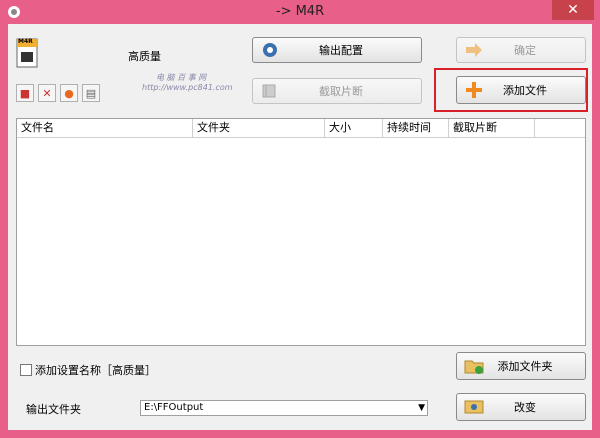  I want to click on plus-icon, so click(474, 90).